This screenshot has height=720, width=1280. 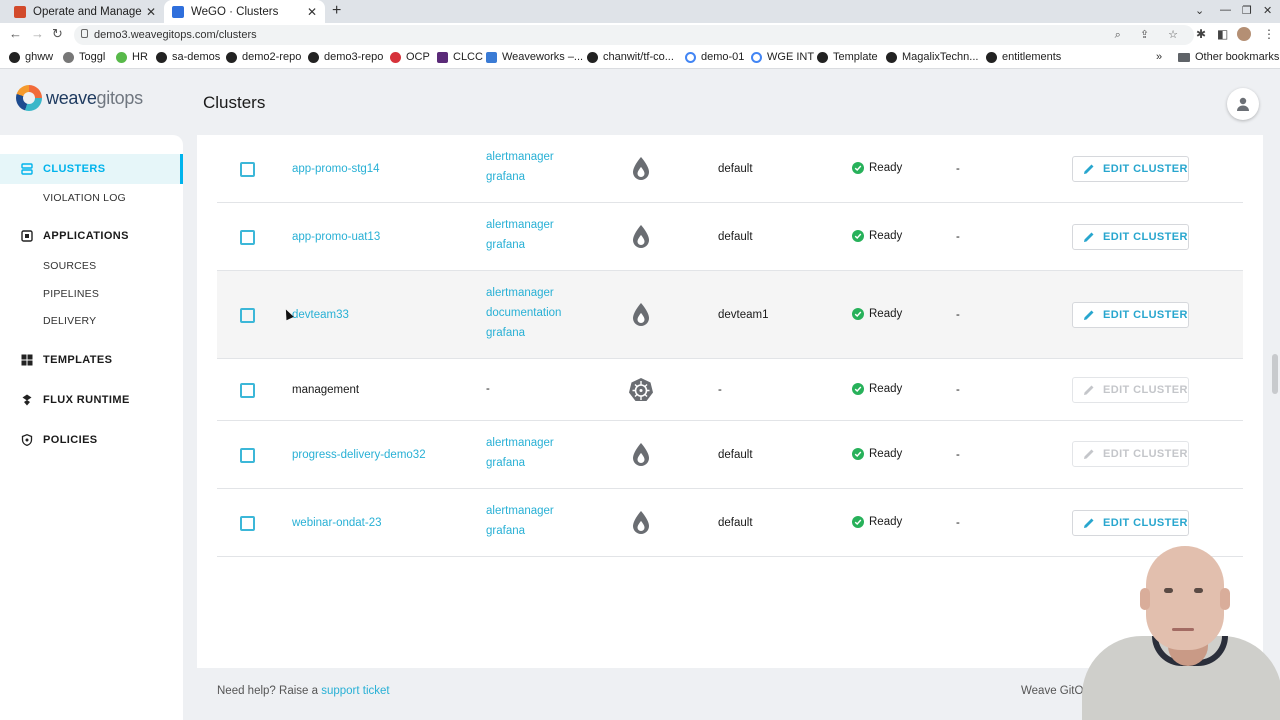 I want to click on flux-icon, so click(x=27, y=400).